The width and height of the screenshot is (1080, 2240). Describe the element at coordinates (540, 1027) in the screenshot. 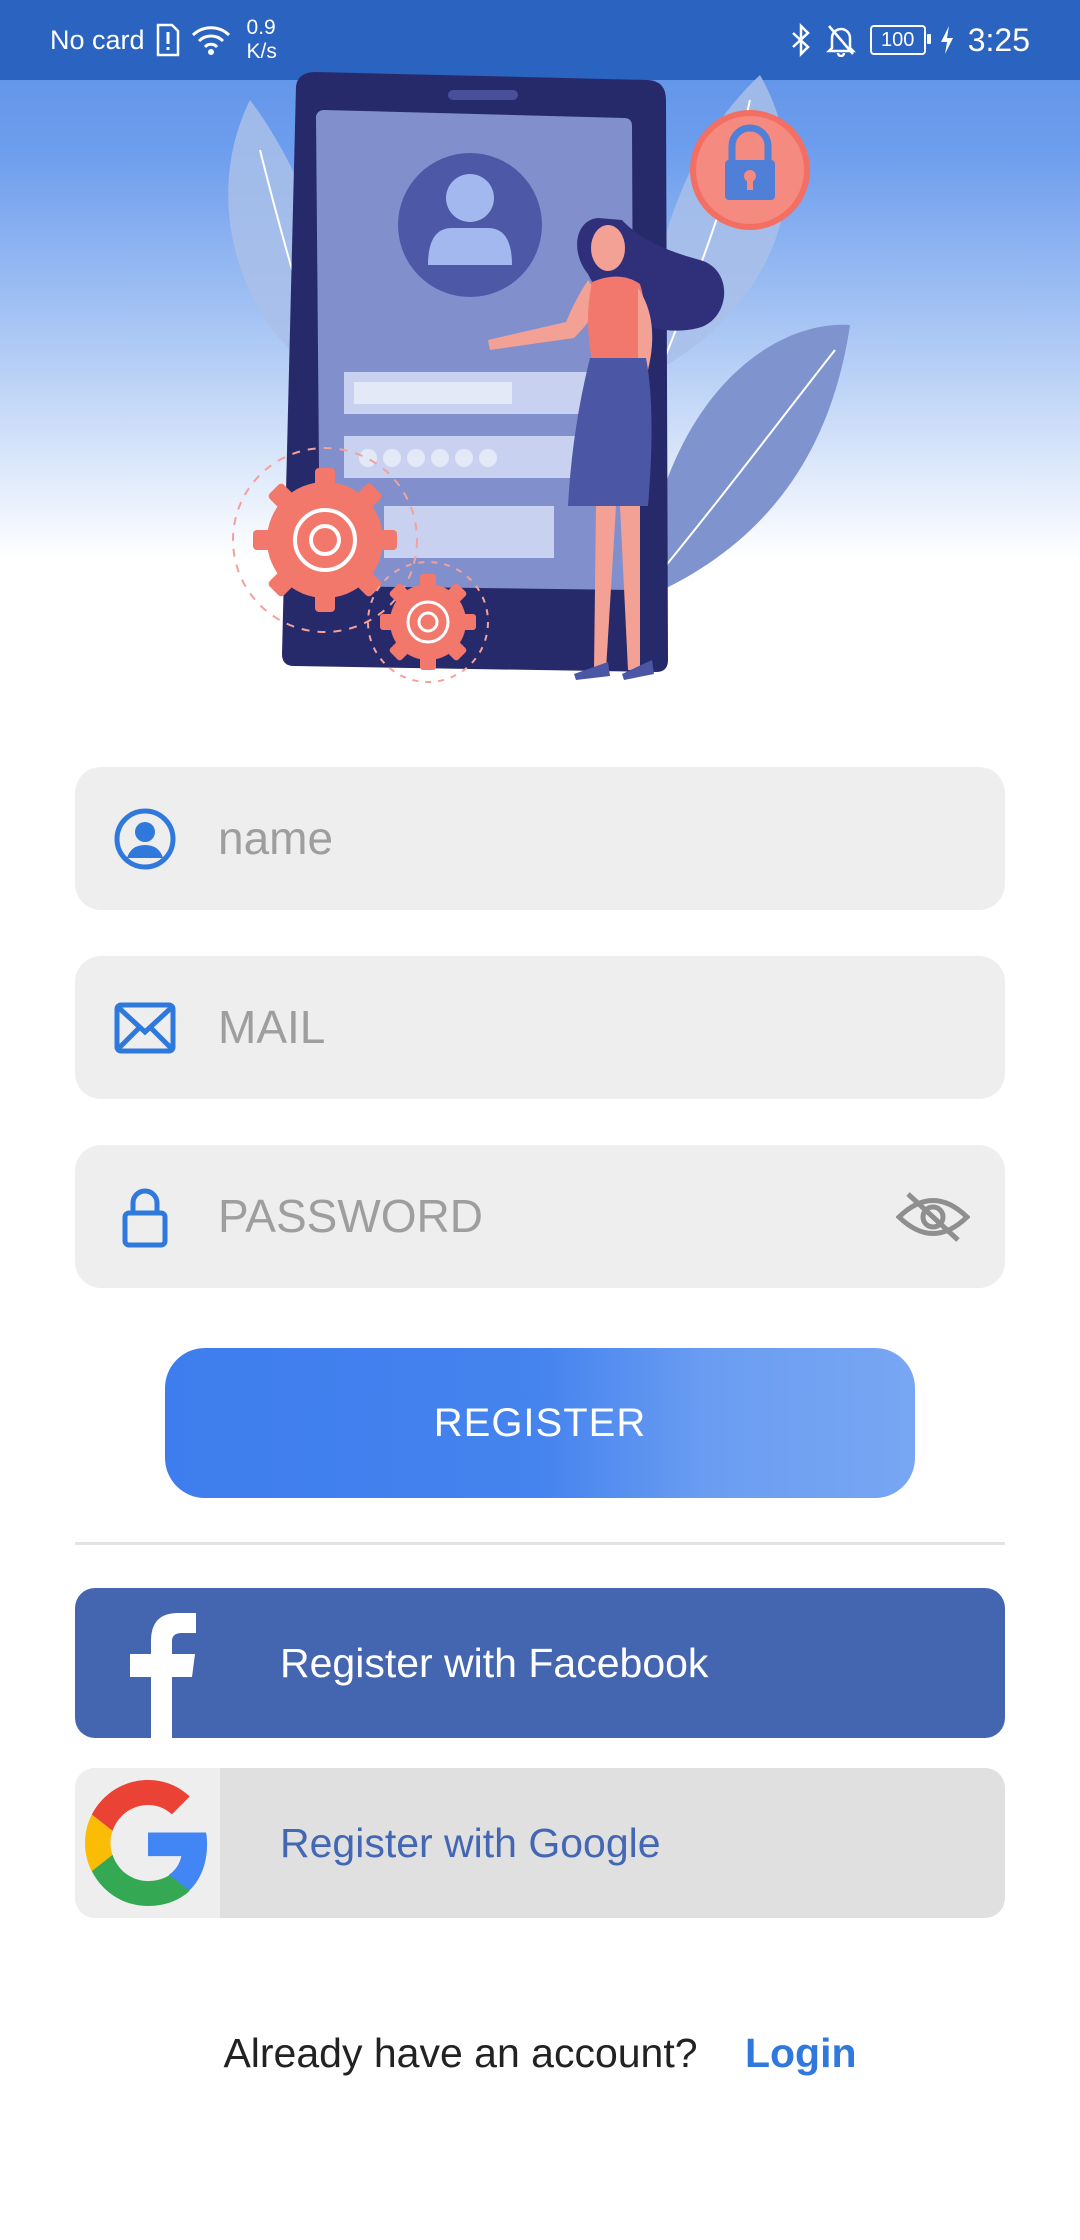

I see `mail-field: MAIL` at that location.